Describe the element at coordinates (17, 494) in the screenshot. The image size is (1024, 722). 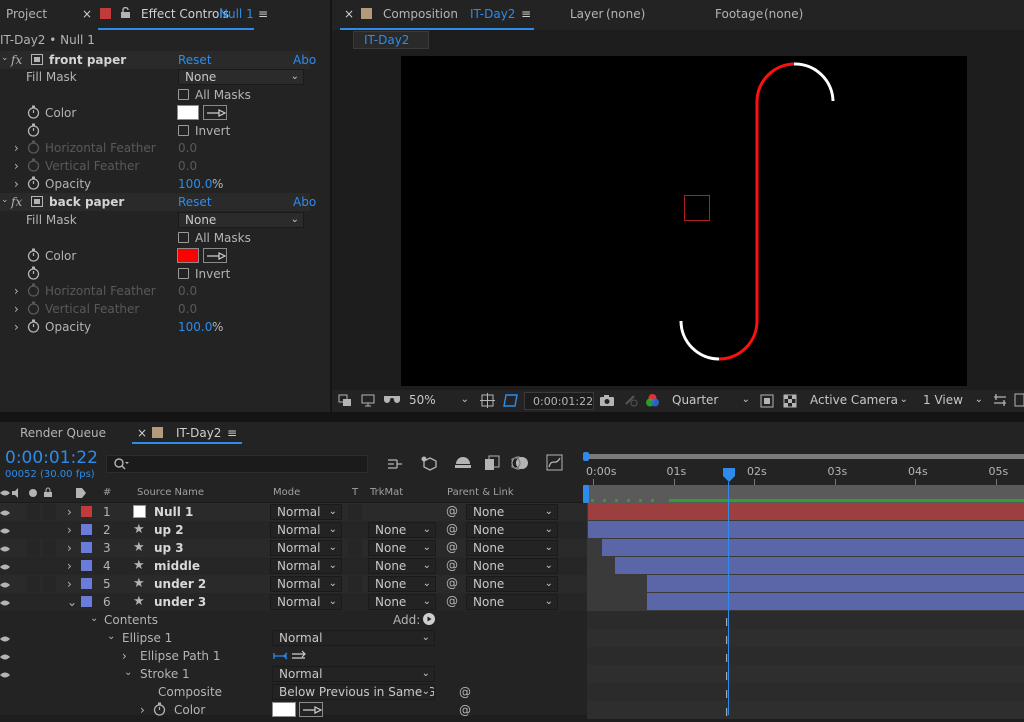
I see `audio-icon` at that location.